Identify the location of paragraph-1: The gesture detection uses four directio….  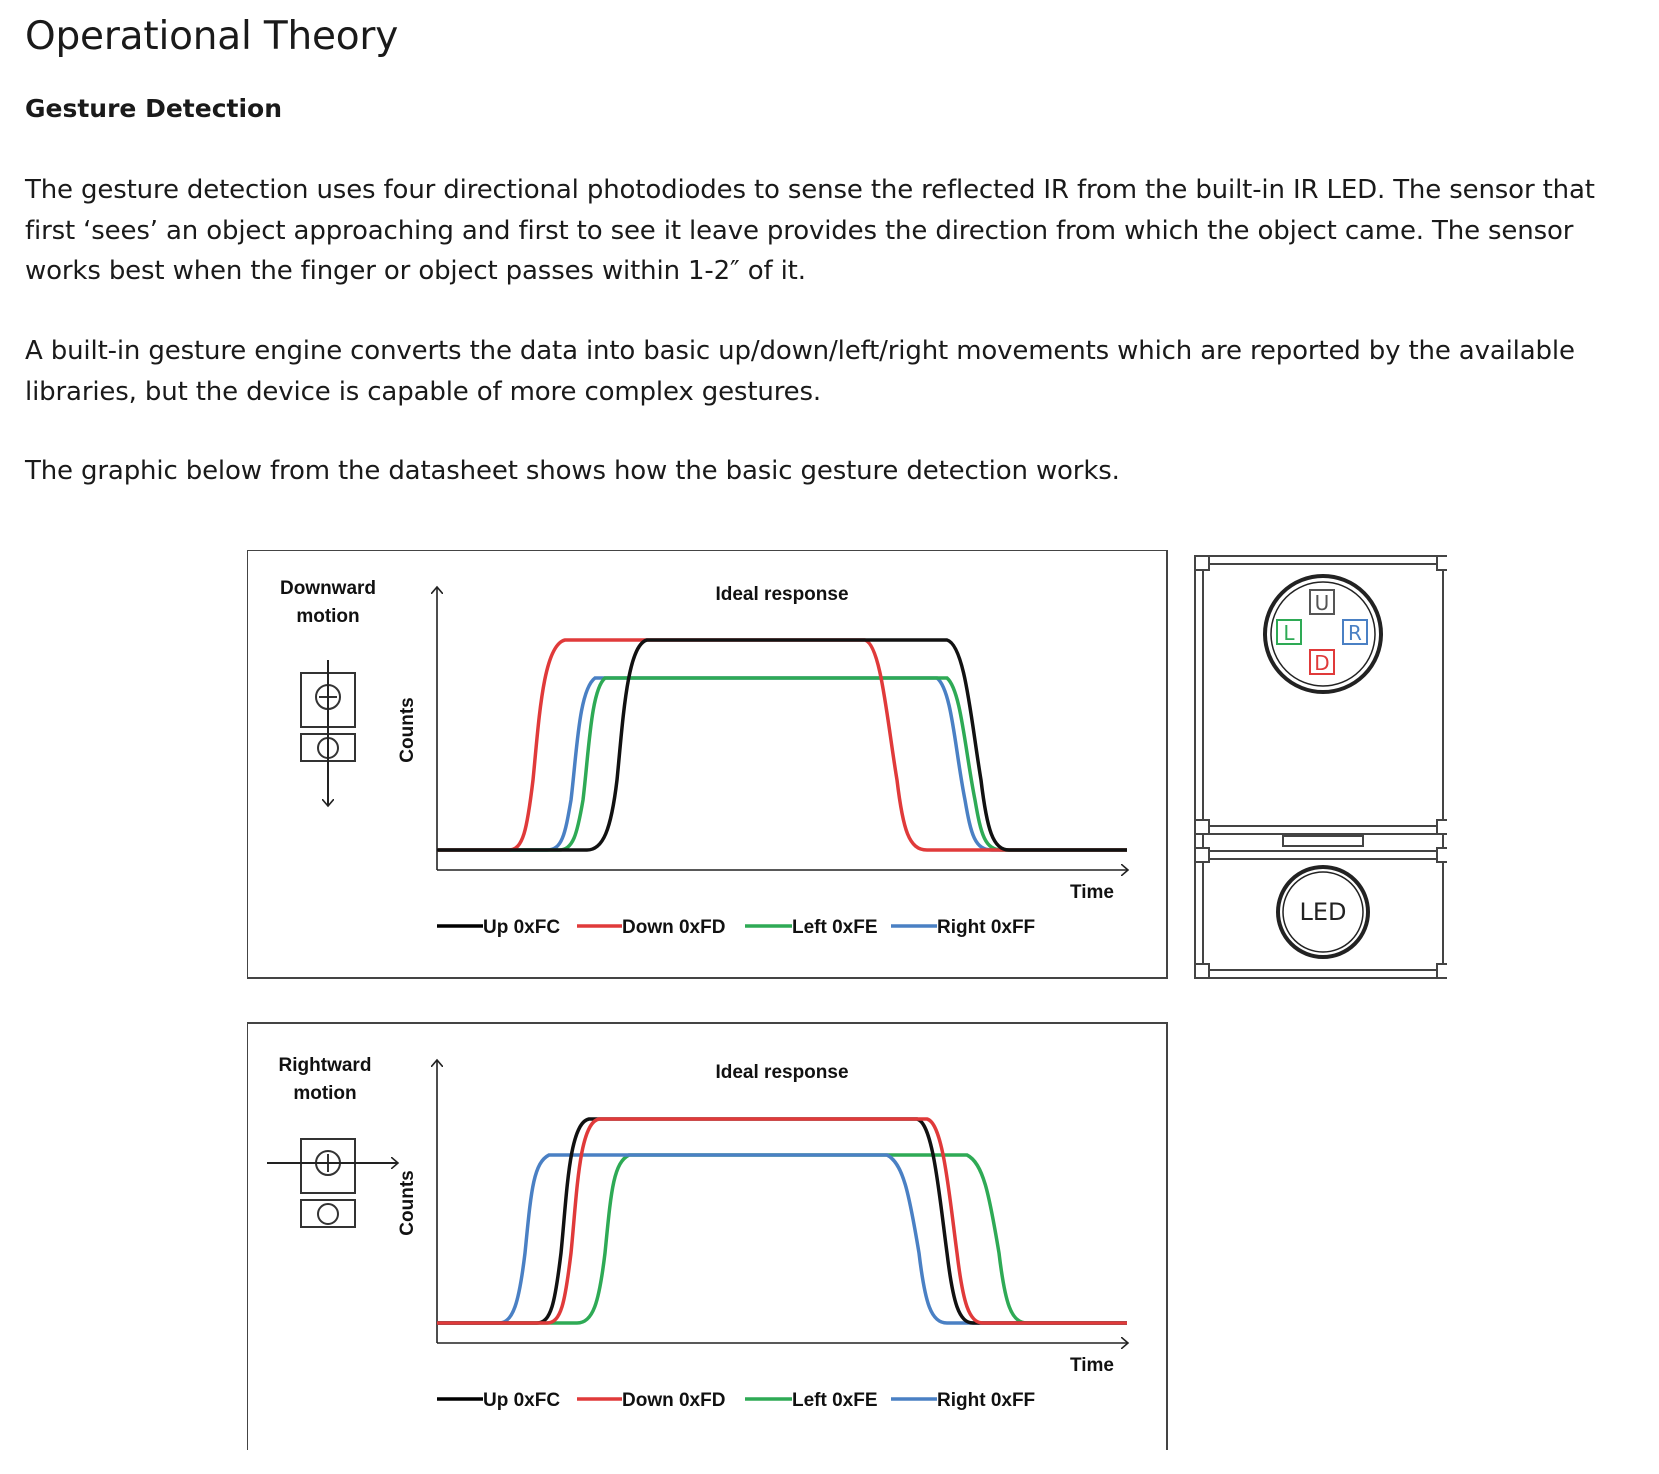
(810, 230).